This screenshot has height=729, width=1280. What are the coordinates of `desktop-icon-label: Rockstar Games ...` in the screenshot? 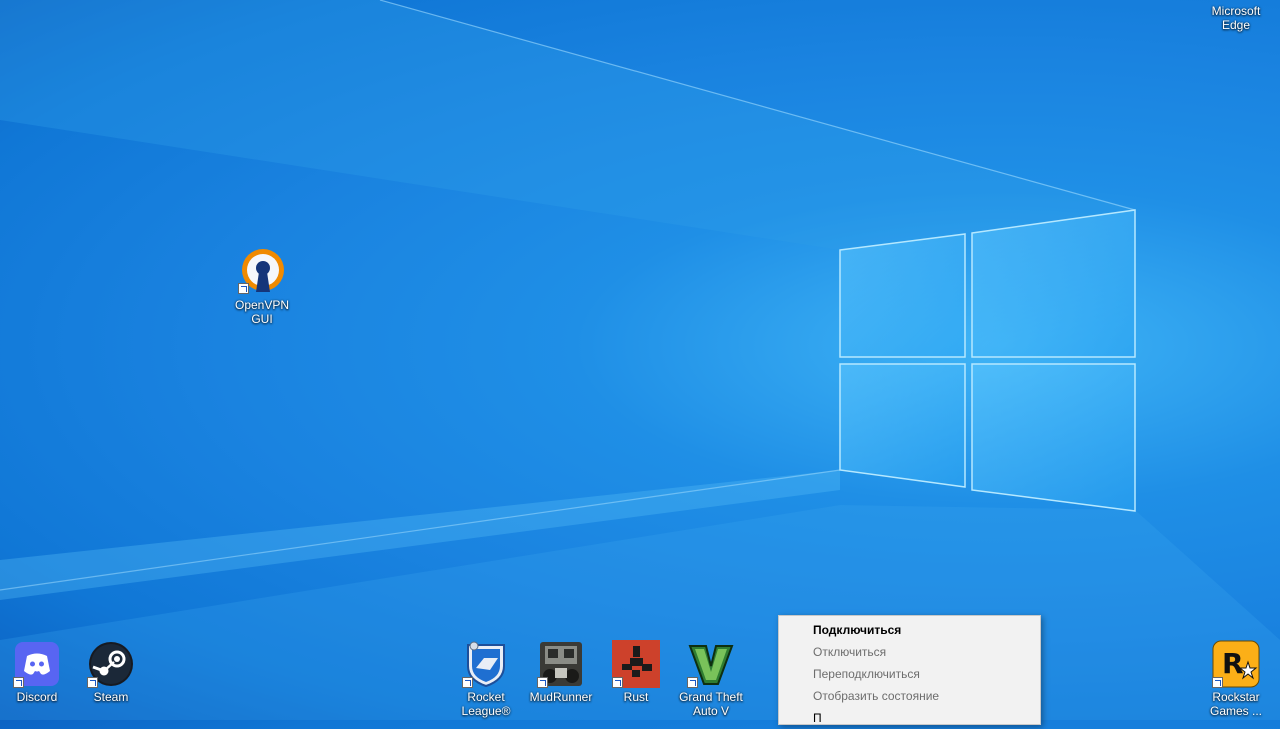 It's located at (1235, 704).